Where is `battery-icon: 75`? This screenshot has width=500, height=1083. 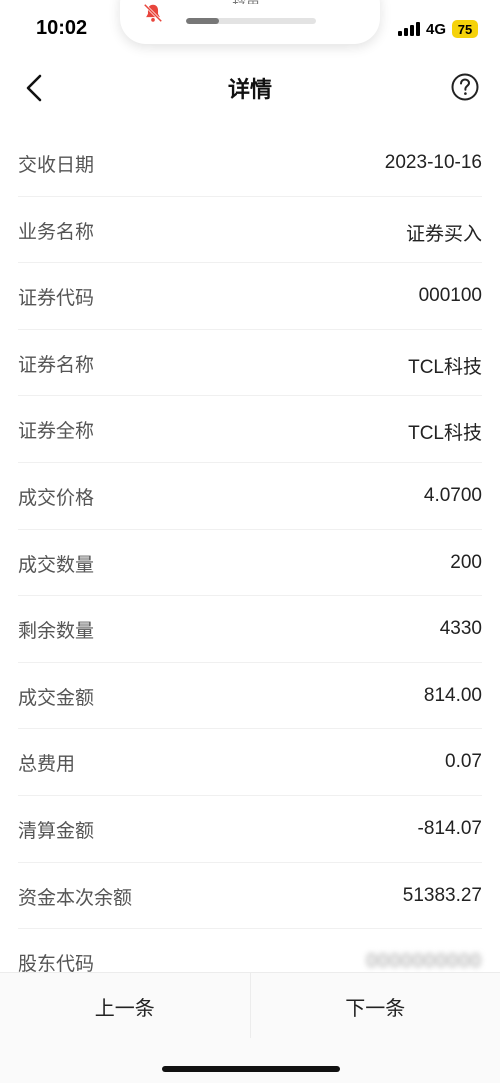 battery-icon: 75 is located at coordinates (465, 29).